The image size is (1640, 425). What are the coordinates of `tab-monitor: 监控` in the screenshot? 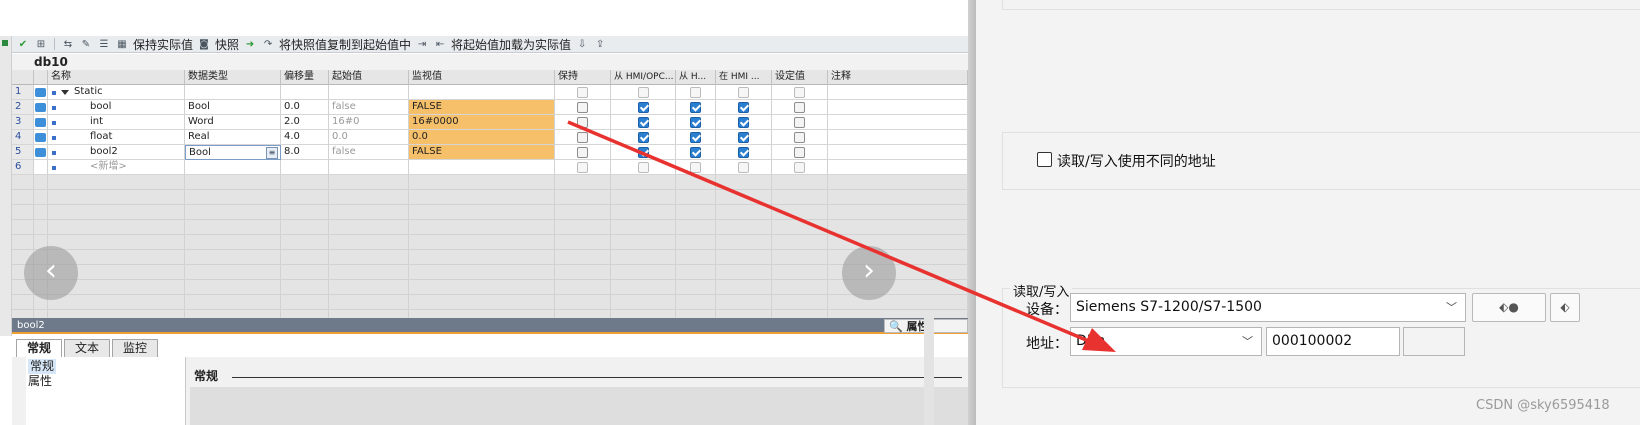 It's located at (135, 348).